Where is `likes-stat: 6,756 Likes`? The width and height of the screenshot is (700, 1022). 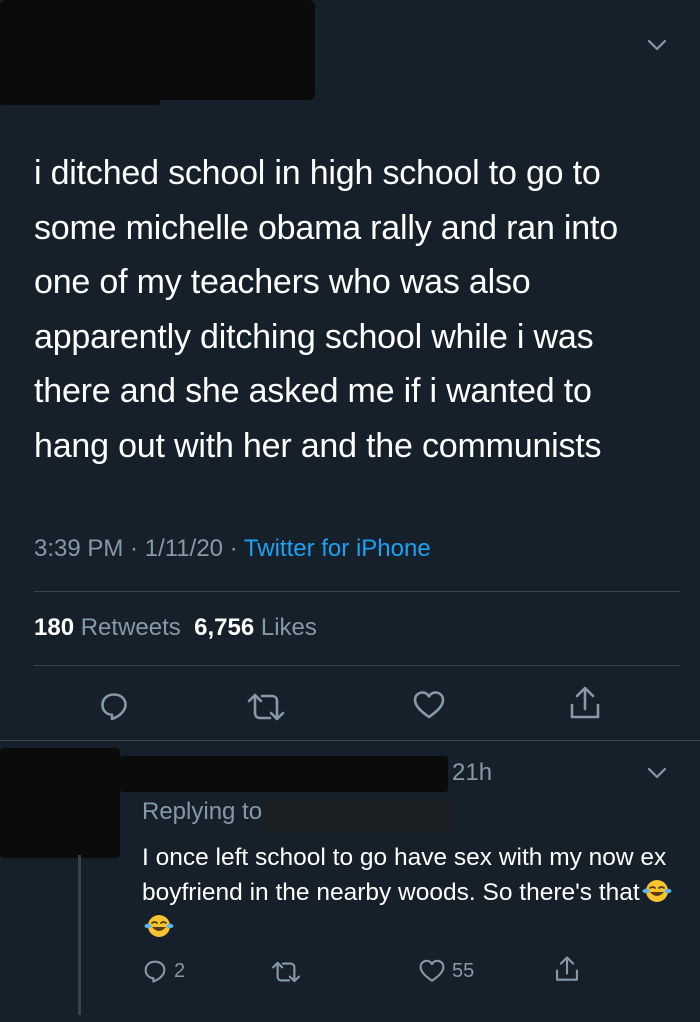 likes-stat: 6,756 Likes is located at coordinates (255, 627).